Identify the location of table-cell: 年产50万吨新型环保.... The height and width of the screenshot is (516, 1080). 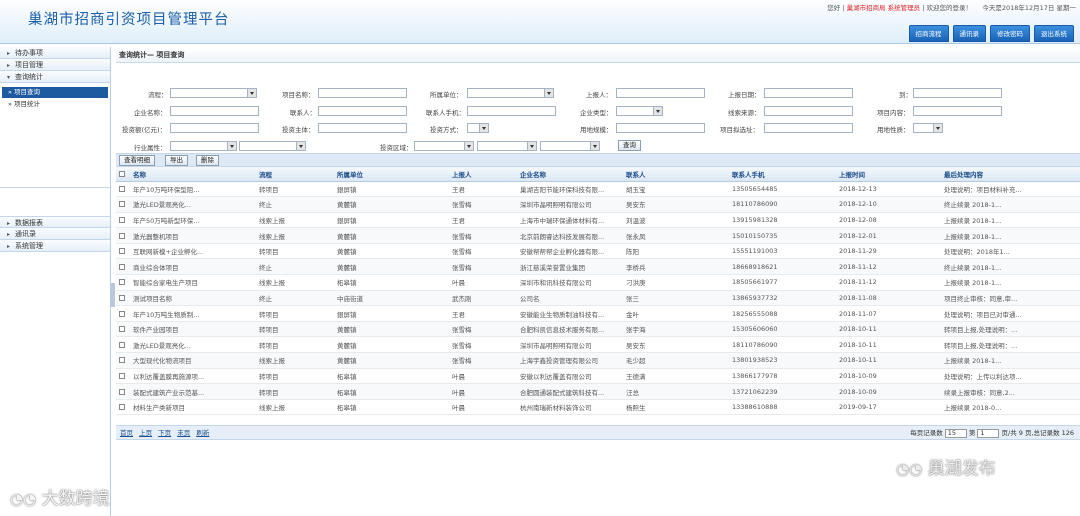
(193, 220).